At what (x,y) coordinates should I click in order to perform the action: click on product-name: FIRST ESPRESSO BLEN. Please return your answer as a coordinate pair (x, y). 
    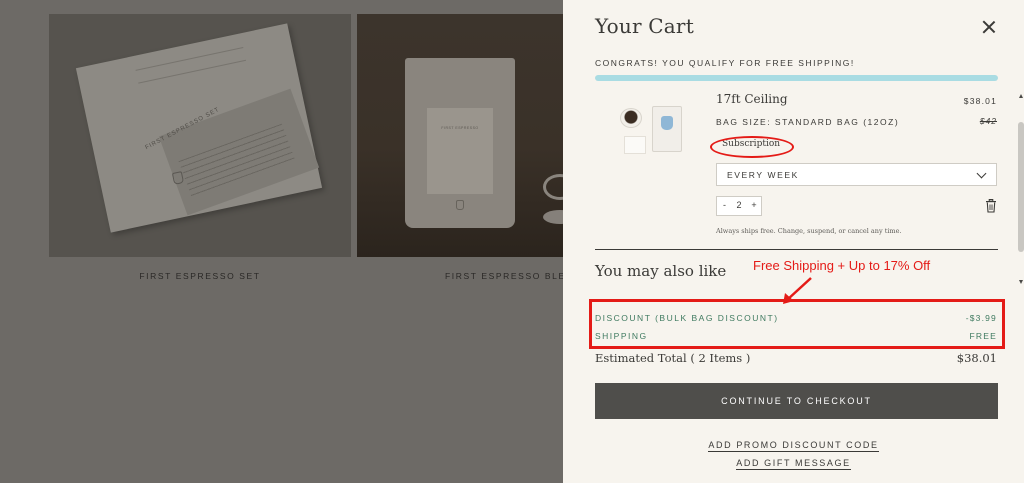
    Looking at the image, I should click on (460, 276).